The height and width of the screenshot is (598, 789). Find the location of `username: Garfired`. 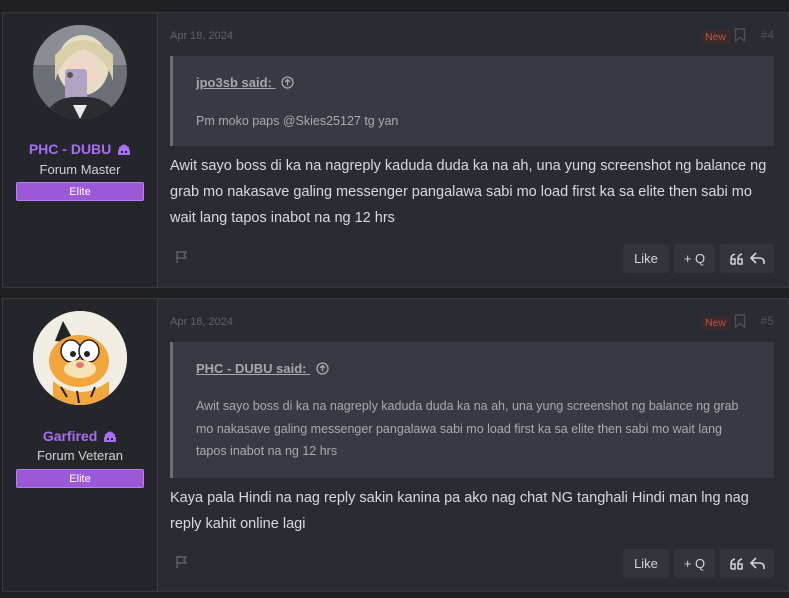

username: Garfired is located at coordinates (80, 436).